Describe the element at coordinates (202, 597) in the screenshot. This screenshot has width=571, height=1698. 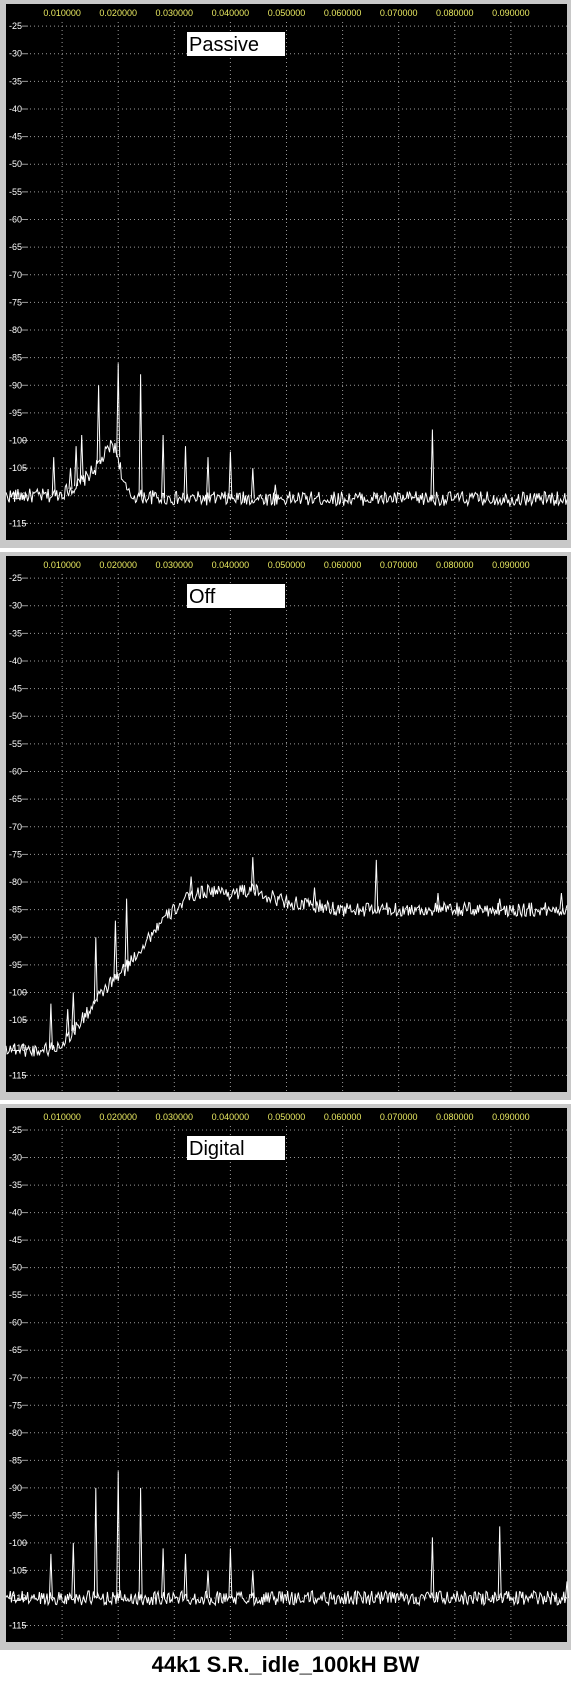
I see `panel-label: Off` at that location.